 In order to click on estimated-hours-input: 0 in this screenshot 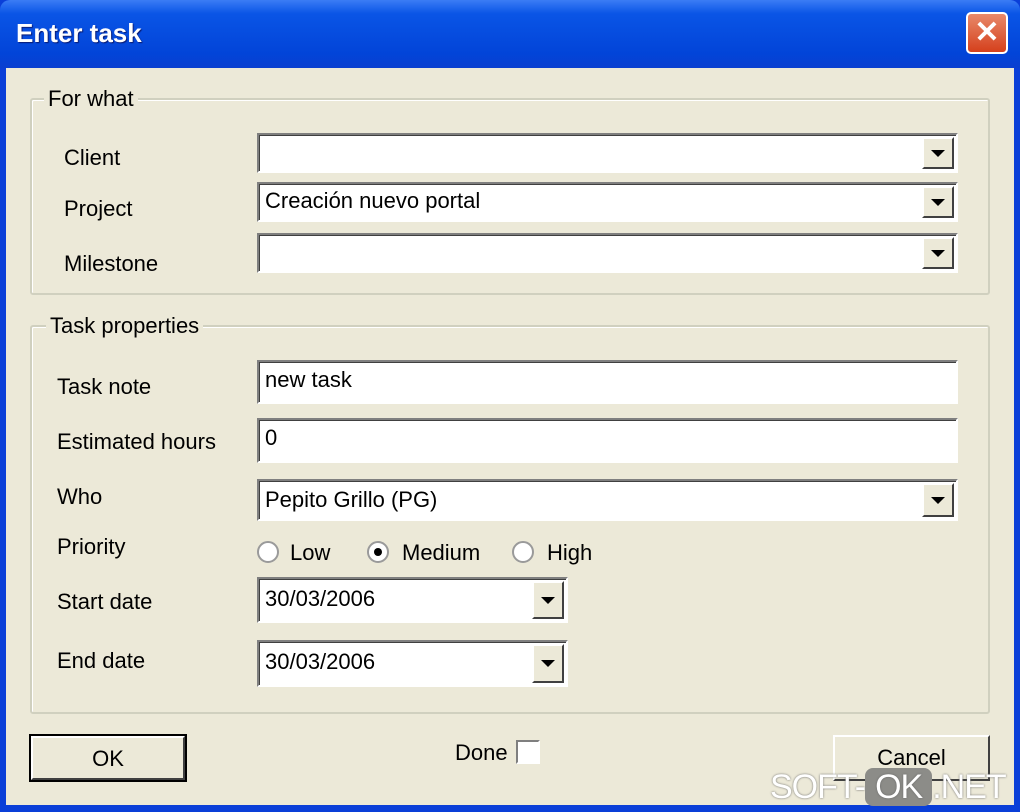, I will do `click(607, 440)`.